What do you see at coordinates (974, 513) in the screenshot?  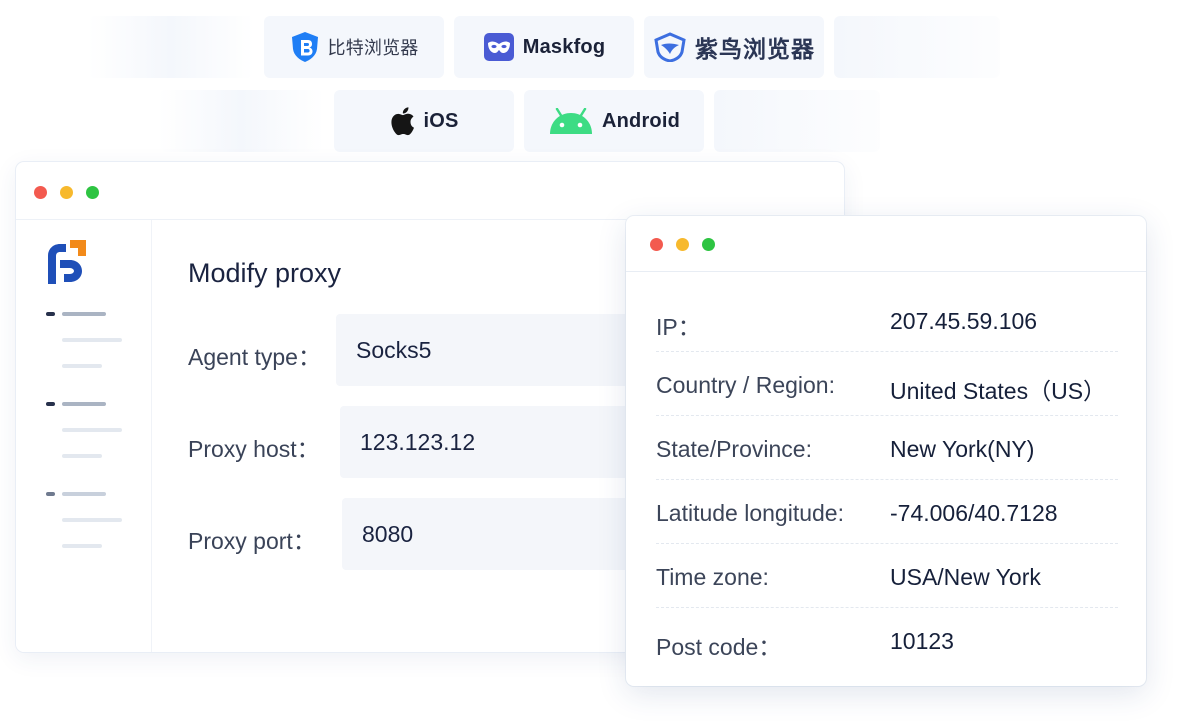 I see `info-value: -74.006/40.7128` at bounding box center [974, 513].